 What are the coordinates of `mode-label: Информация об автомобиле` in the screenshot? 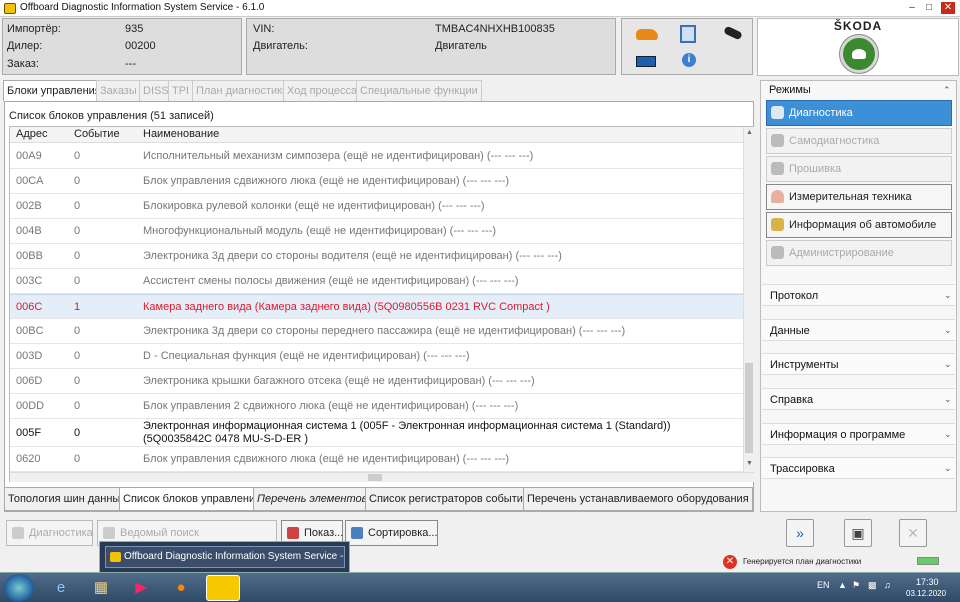 It's located at (863, 225).